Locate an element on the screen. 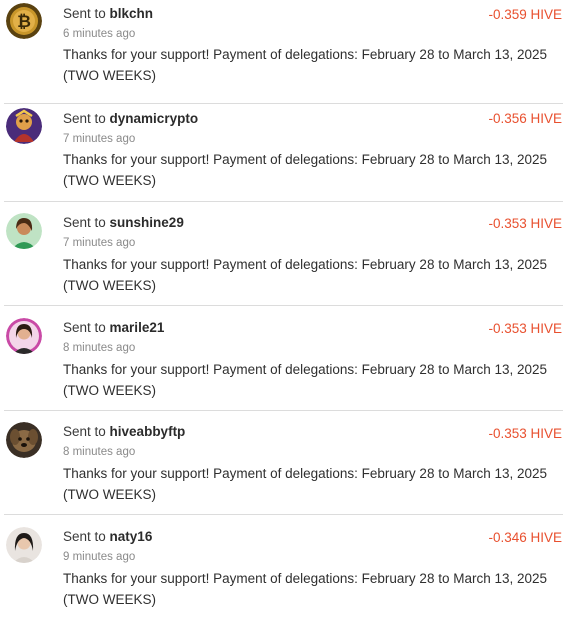 The height and width of the screenshot is (619, 567). transfer-amount: -0.346 HIVE is located at coordinates (525, 537).